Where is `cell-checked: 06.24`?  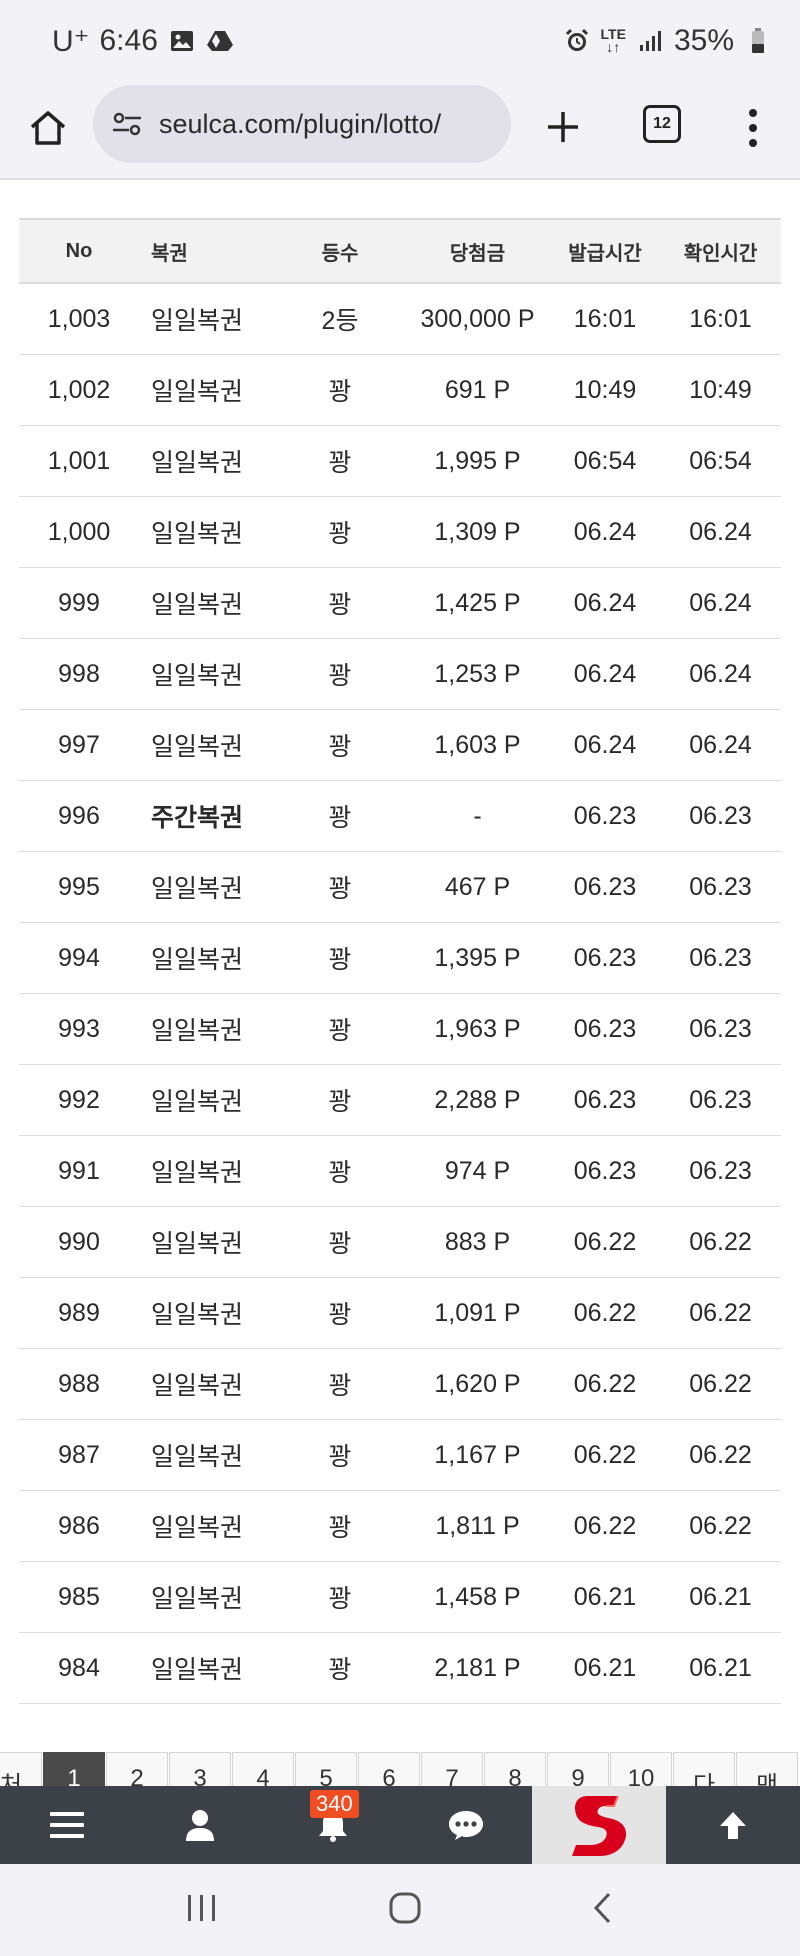 cell-checked: 06.24 is located at coordinates (720, 745).